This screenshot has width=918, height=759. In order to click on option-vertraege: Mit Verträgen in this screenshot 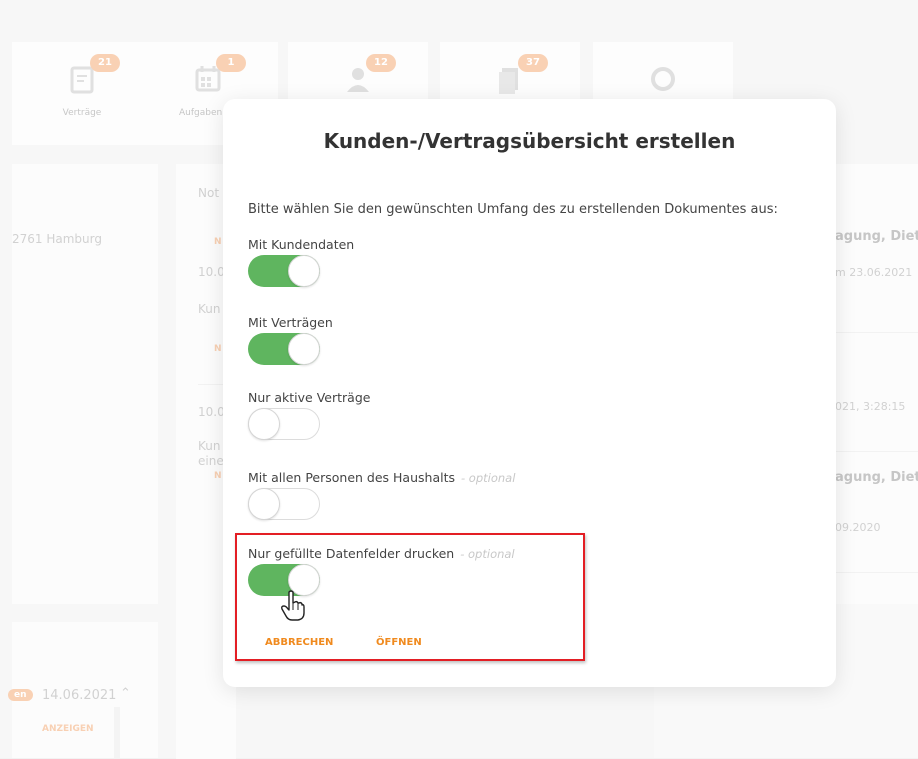, I will do `click(290, 340)`.